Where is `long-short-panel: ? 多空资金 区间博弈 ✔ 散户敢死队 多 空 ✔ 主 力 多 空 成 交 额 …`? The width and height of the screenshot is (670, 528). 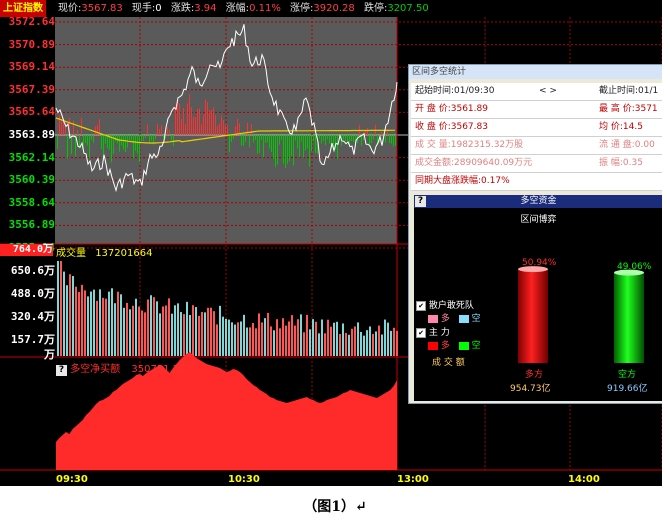
long-short-panel: ? 多空资金 区间博弈 ✔ 散户敢死队 多 空 ✔ 主 力 多 空 成 交 额 … is located at coordinates (538, 298).